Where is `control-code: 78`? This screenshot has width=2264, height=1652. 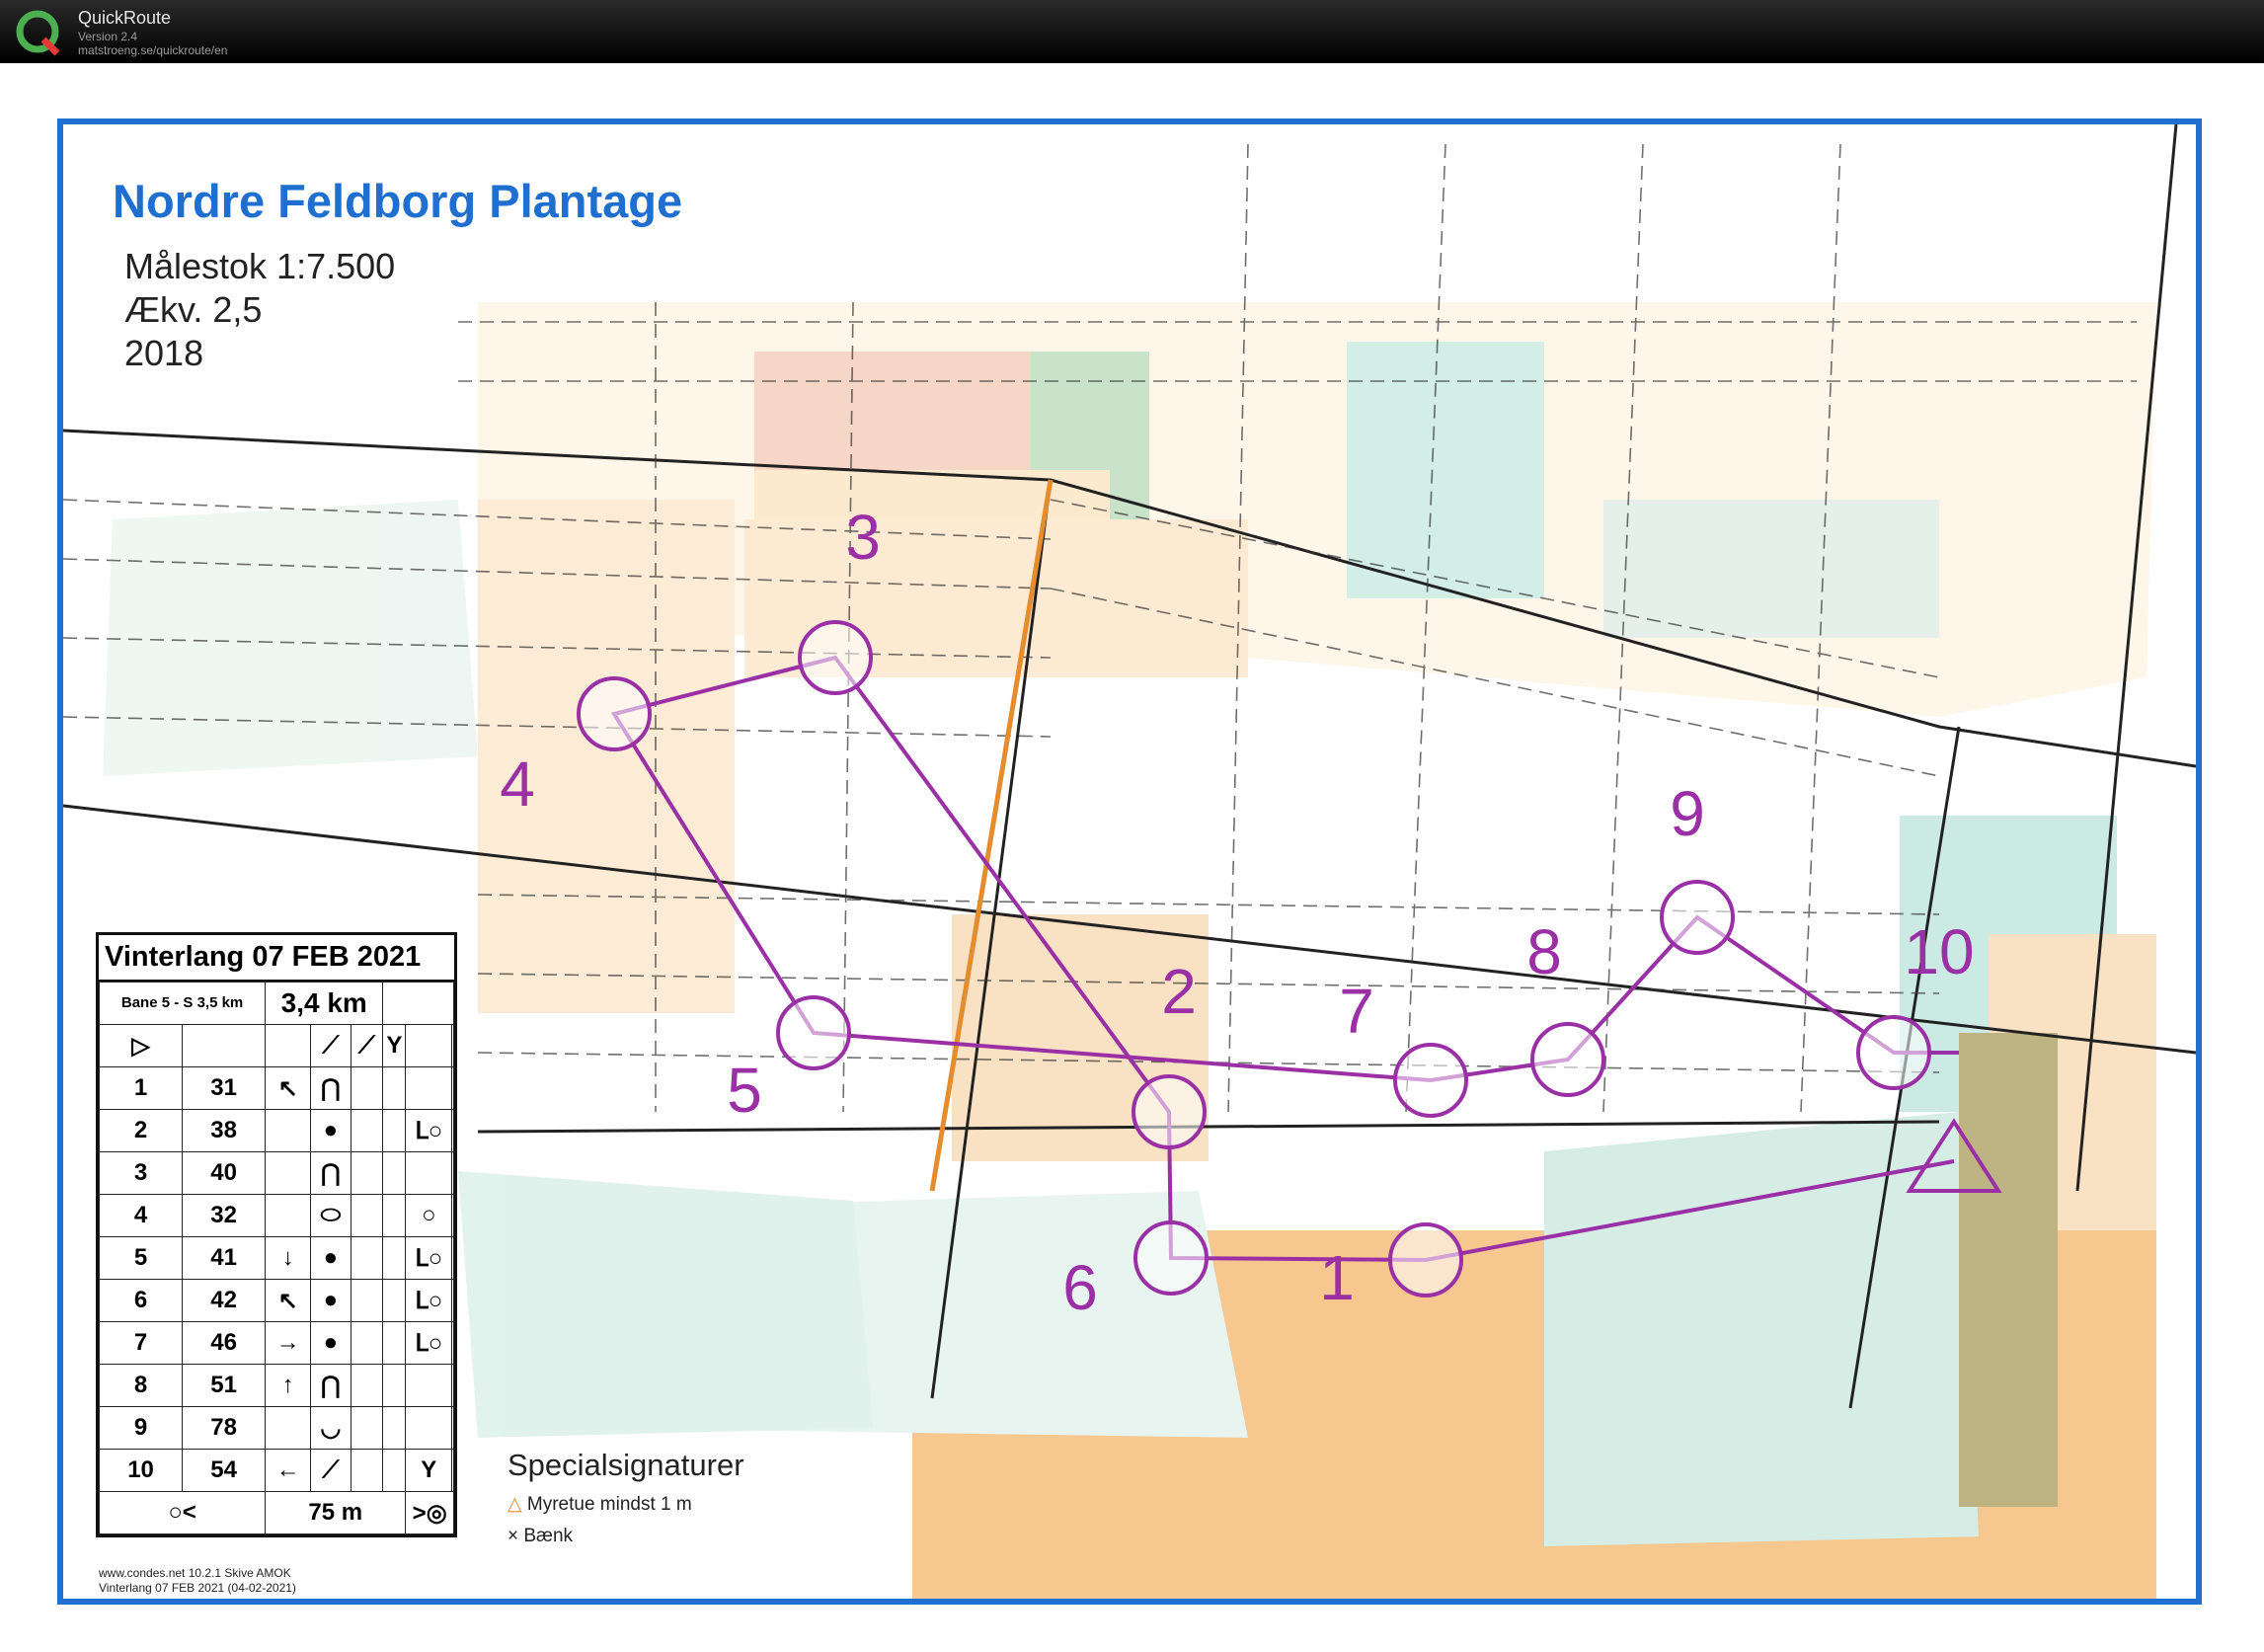
control-code: 78 is located at coordinates (225, 1428).